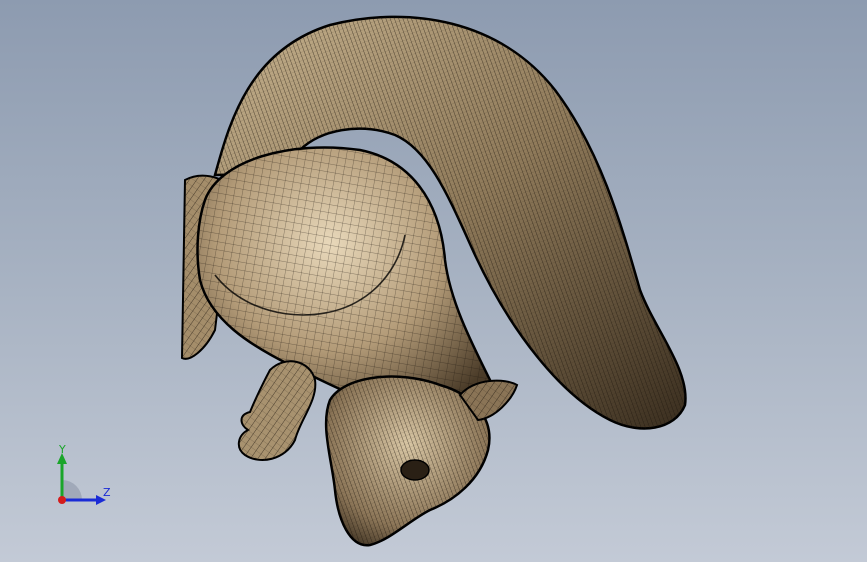 The height and width of the screenshot is (562, 867). I want to click on front-paw-part, so click(277, 410).